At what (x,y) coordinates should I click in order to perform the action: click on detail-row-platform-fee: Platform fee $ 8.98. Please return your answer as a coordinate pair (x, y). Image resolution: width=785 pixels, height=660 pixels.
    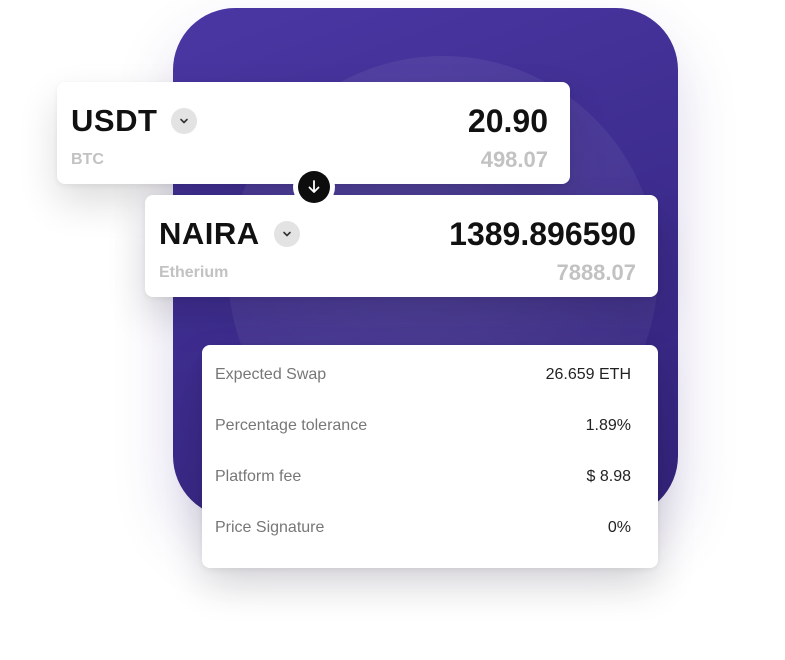
    Looking at the image, I should click on (423, 477).